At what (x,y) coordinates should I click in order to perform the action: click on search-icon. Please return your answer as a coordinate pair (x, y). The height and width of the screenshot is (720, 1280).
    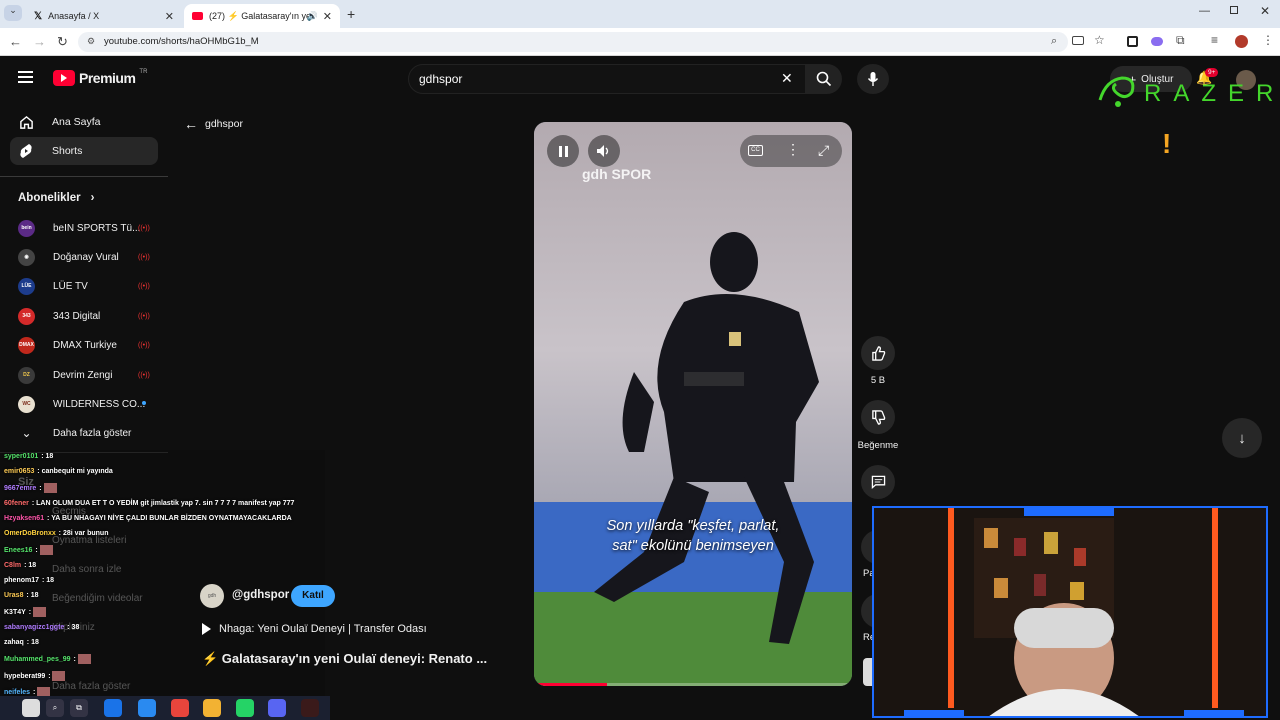
    Looking at the image, I should click on (824, 79).